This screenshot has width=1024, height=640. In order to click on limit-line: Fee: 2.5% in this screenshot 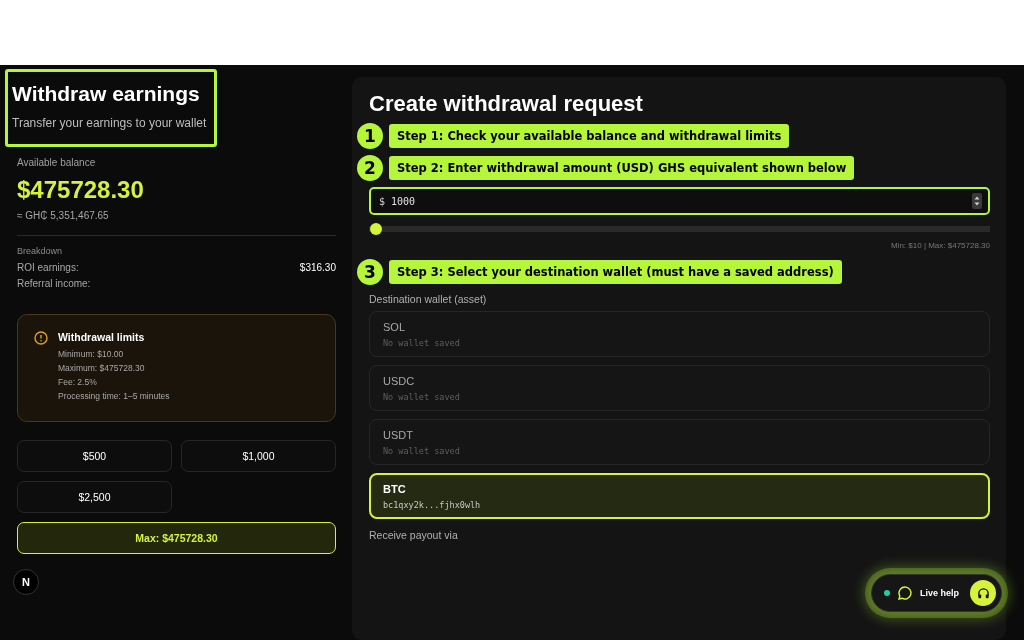, I will do `click(78, 382)`.